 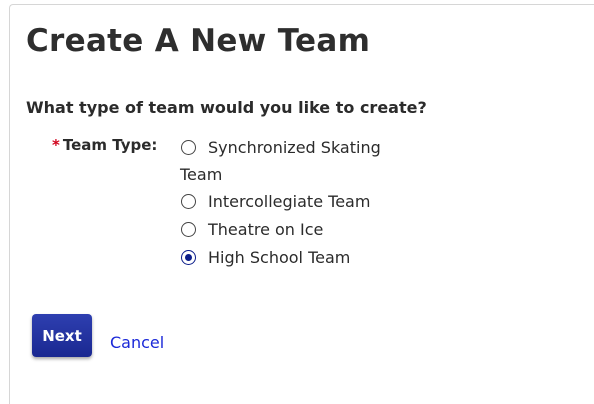 I want to click on page-title: Create A New Team, so click(x=198, y=41).